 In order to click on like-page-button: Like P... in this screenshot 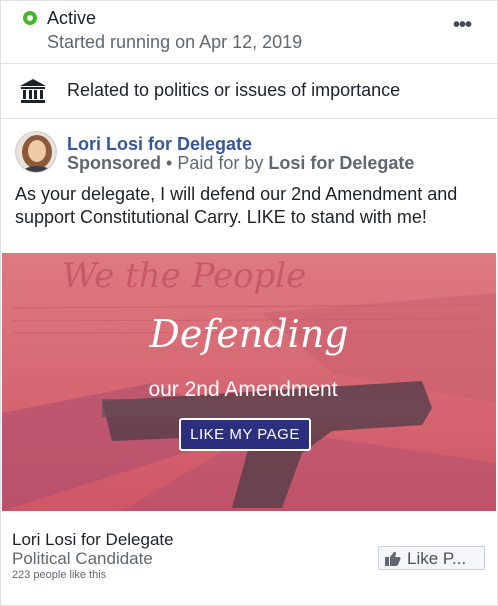, I will do `click(431, 558)`.